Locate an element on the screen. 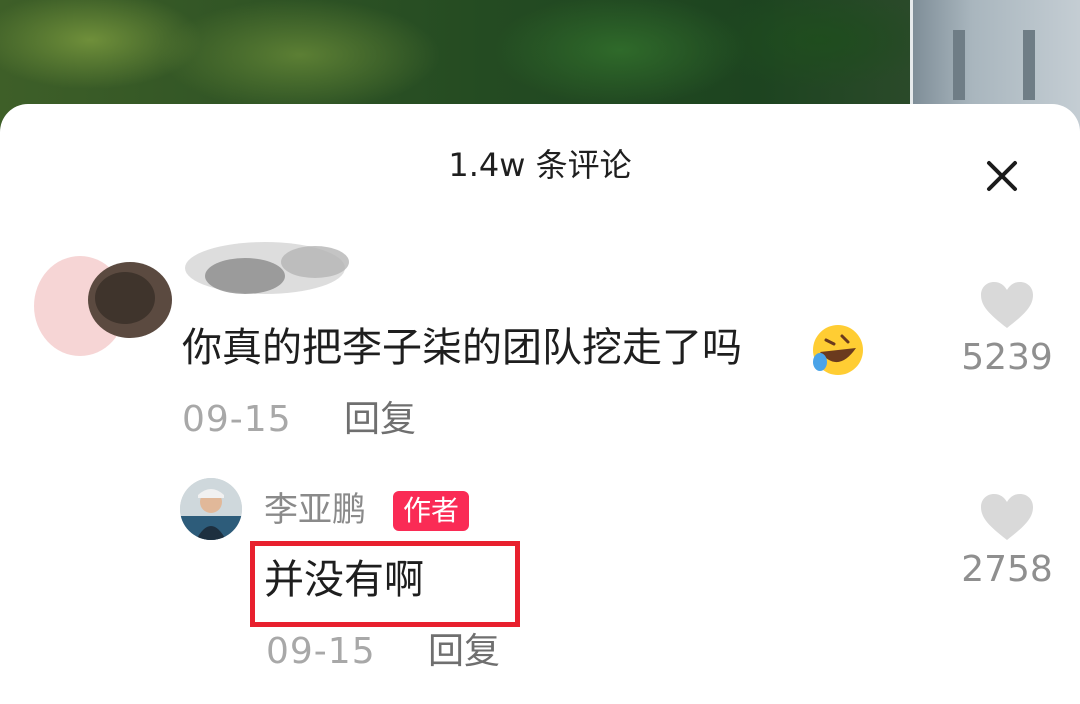  author-badge: 作者 is located at coordinates (431, 511).